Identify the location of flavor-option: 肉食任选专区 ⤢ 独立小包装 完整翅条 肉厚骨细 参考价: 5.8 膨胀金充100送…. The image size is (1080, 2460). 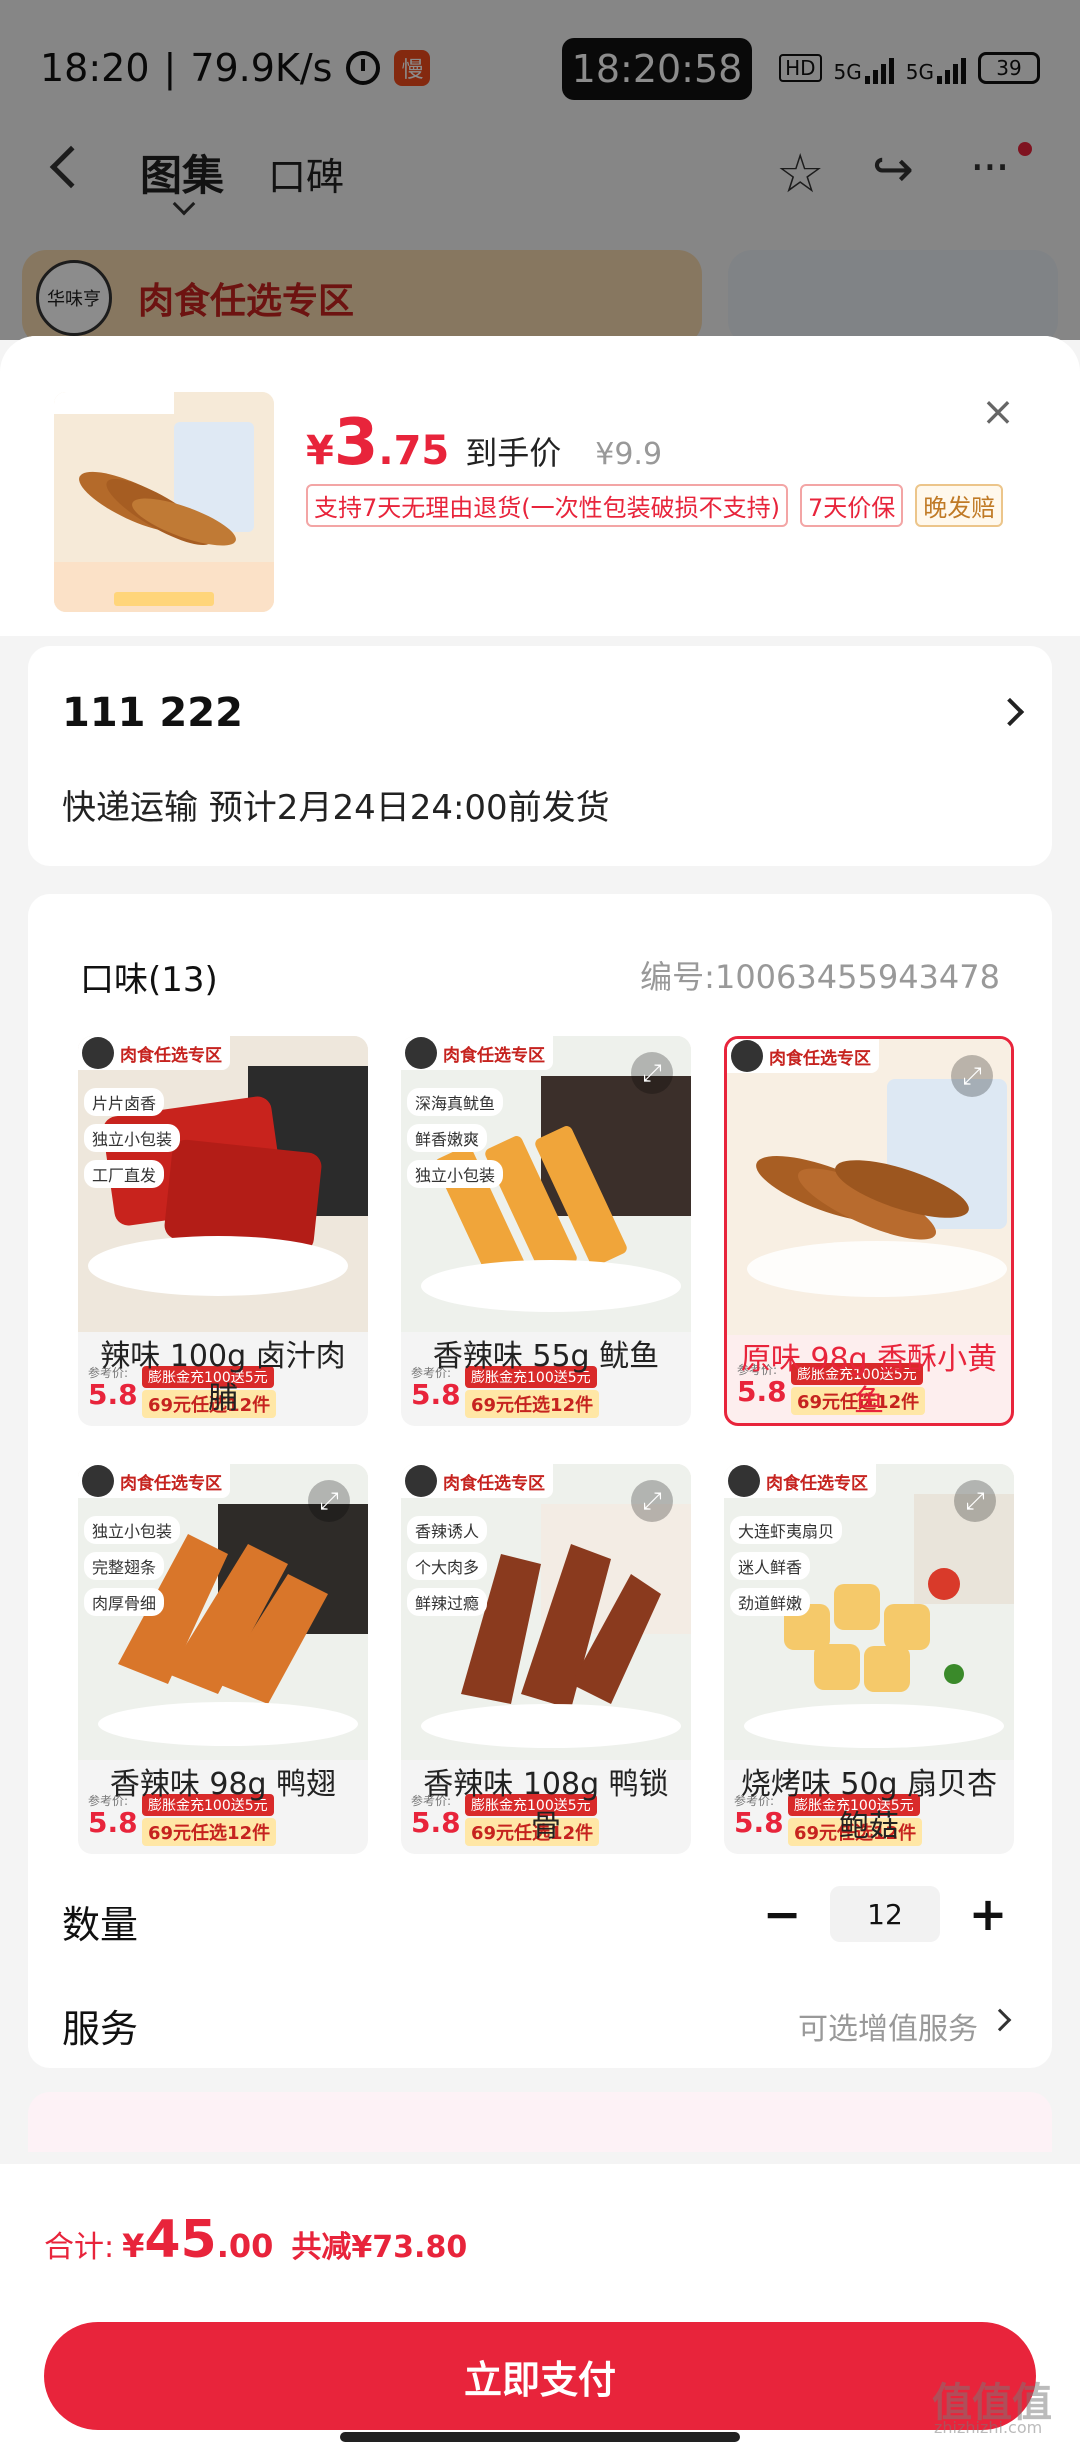
(223, 1659).